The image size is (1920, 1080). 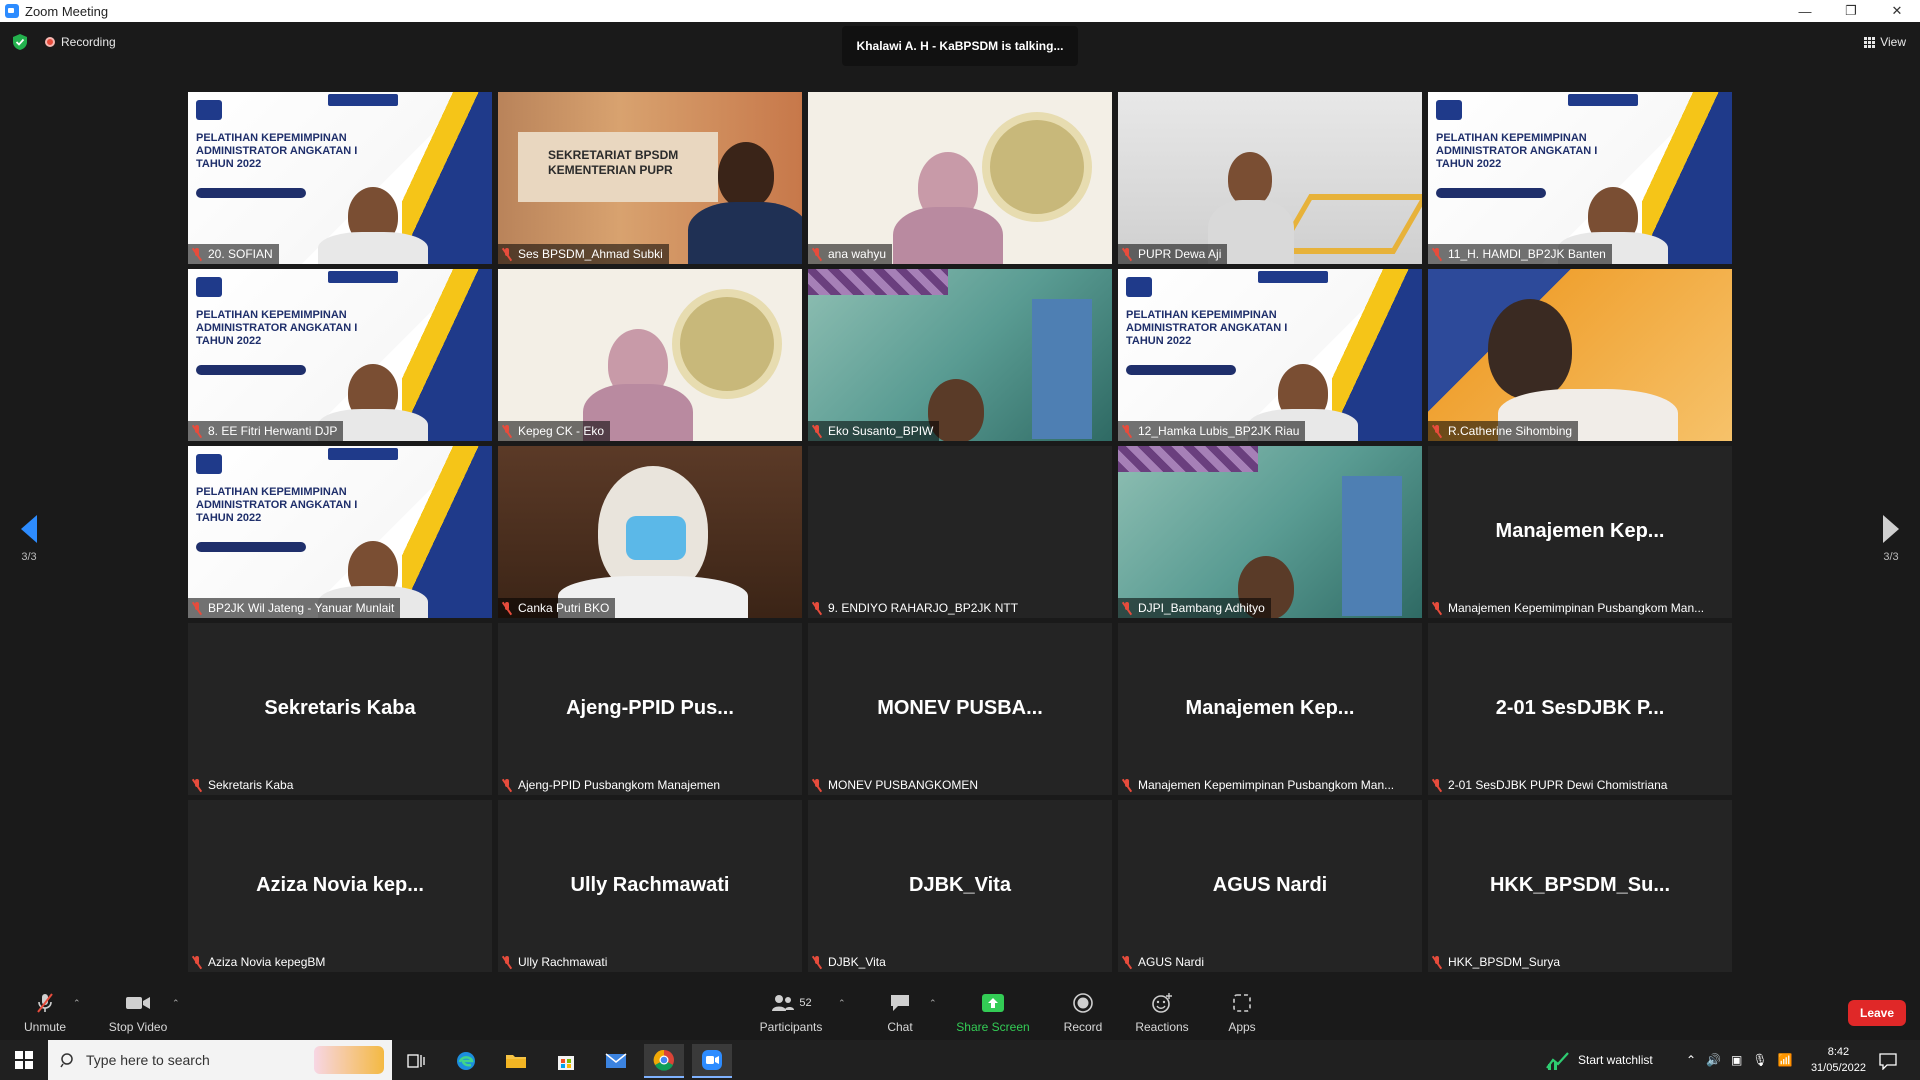 What do you see at coordinates (77, 1003) in the screenshot?
I see `audio-options-caret-icon: ⌃` at bounding box center [77, 1003].